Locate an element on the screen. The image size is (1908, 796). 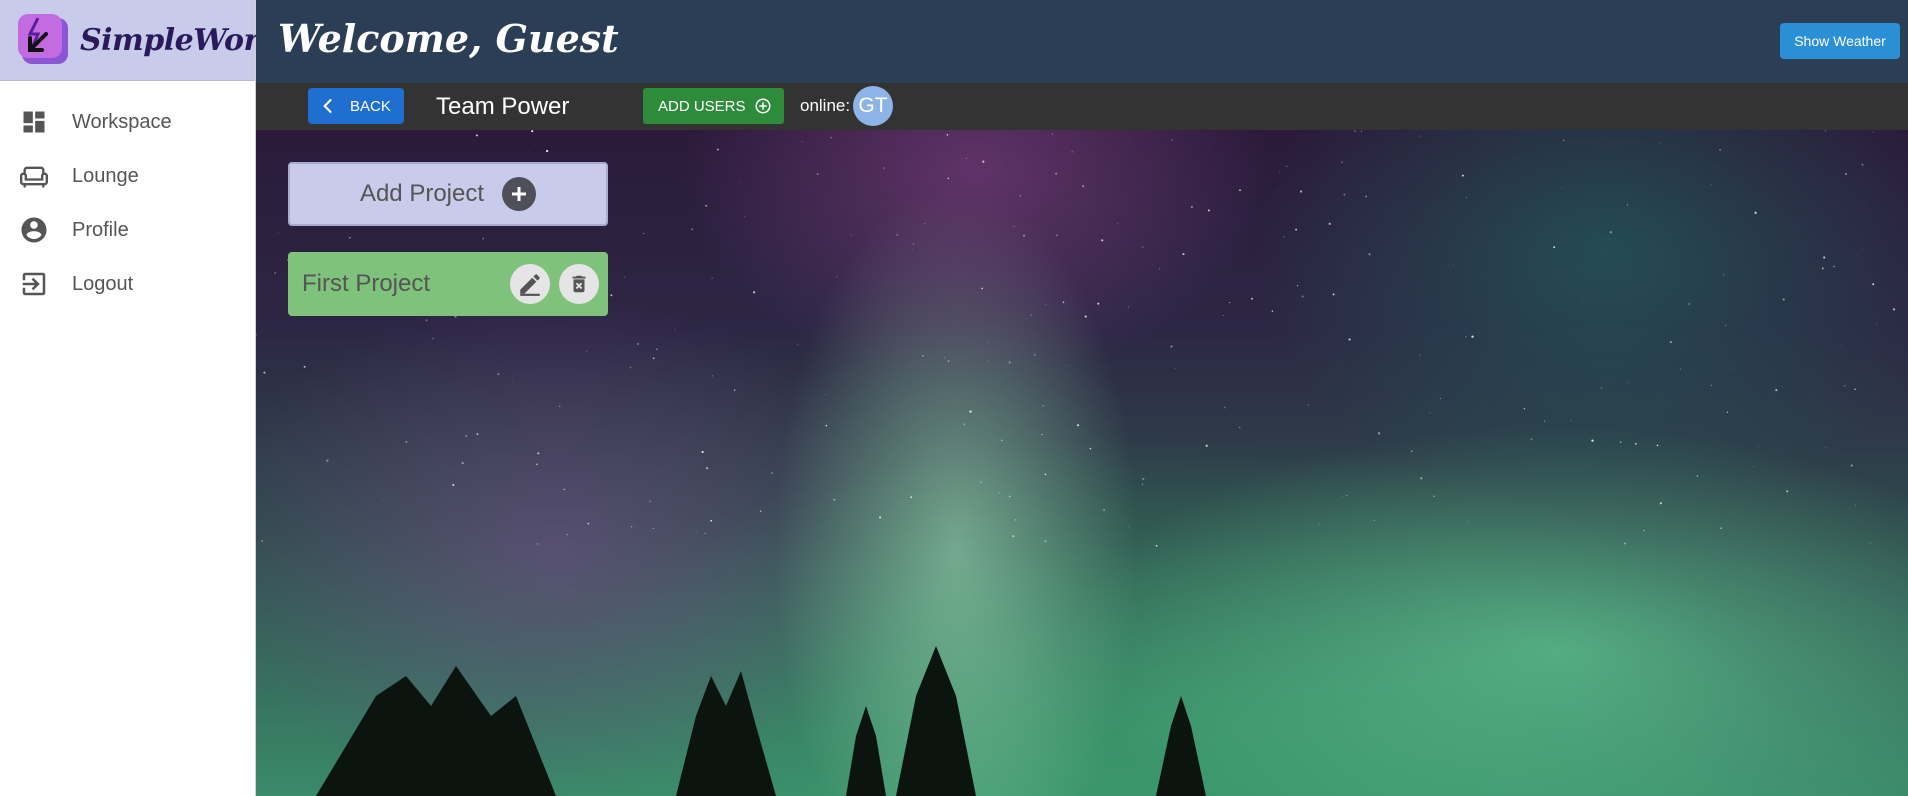
delete-project-button is located at coordinates (579, 284).